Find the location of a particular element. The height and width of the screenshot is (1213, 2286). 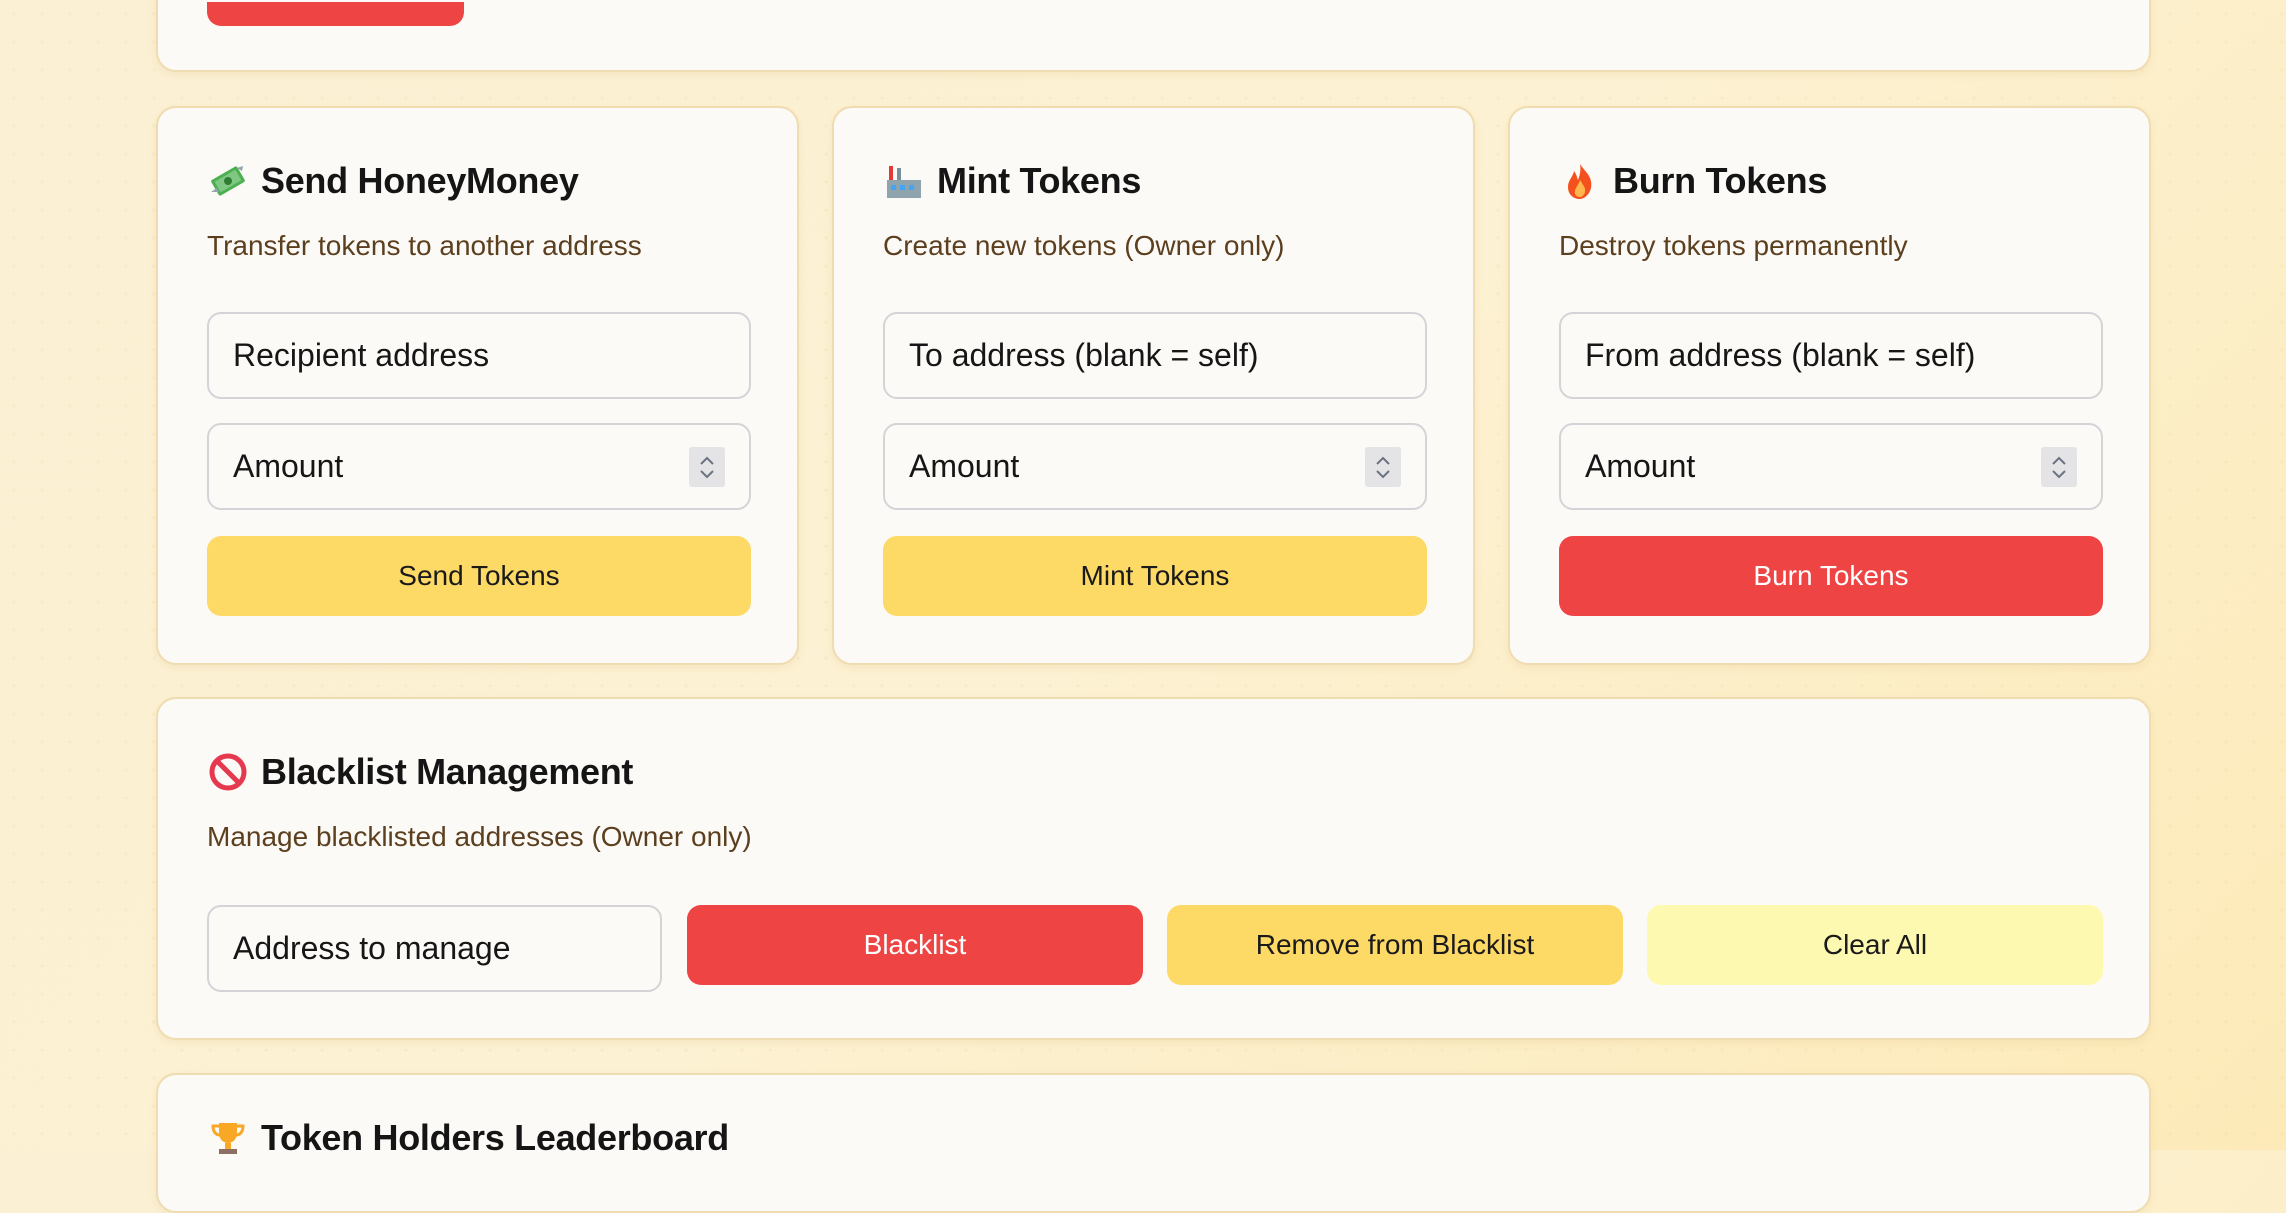

mint-to-address-placeholder: To address (blank = self) is located at coordinates (1084, 355).